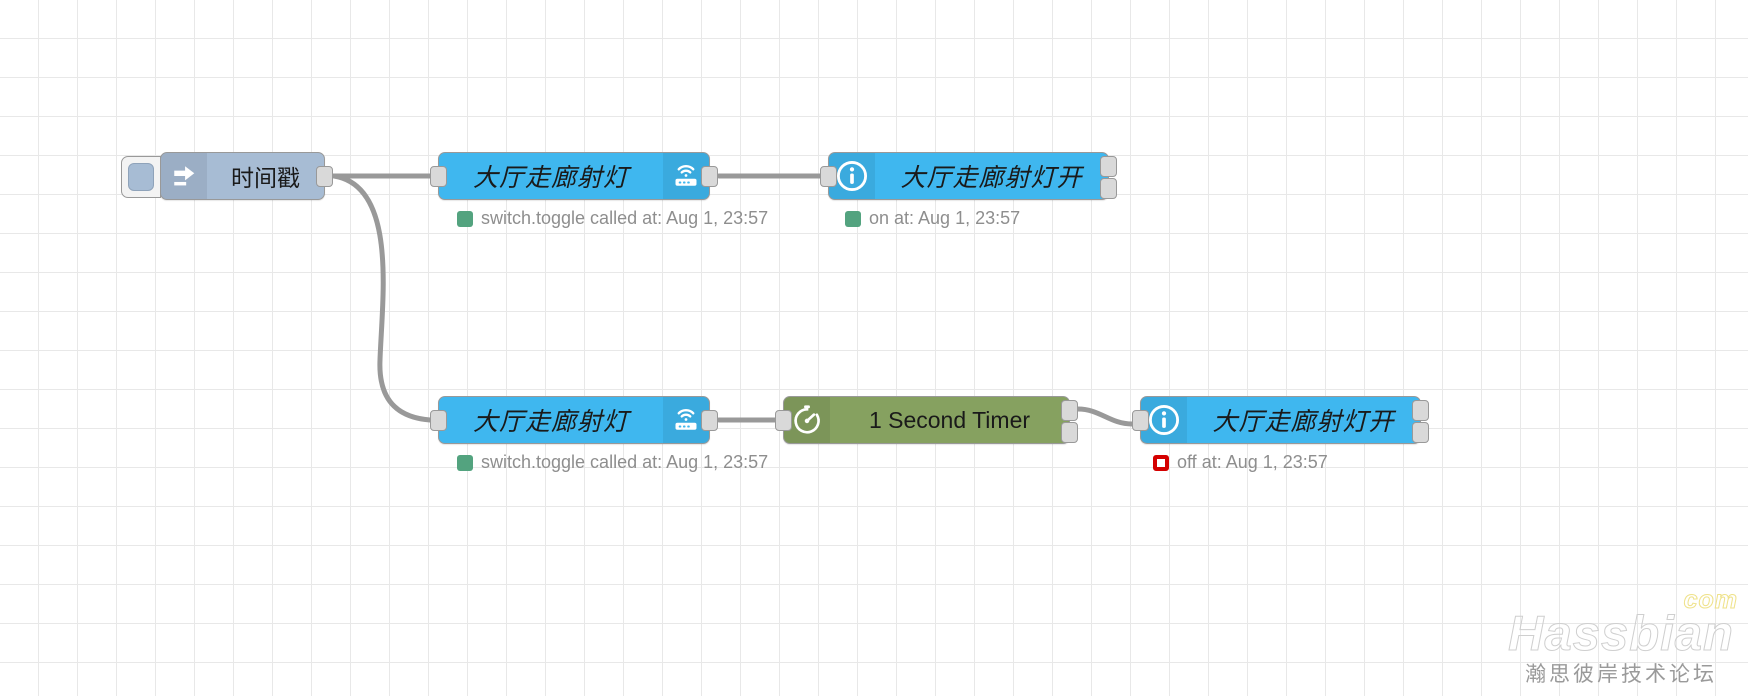 The height and width of the screenshot is (696, 1748). I want to click on node-timer: 1 Second Timer, so click(926, 420).